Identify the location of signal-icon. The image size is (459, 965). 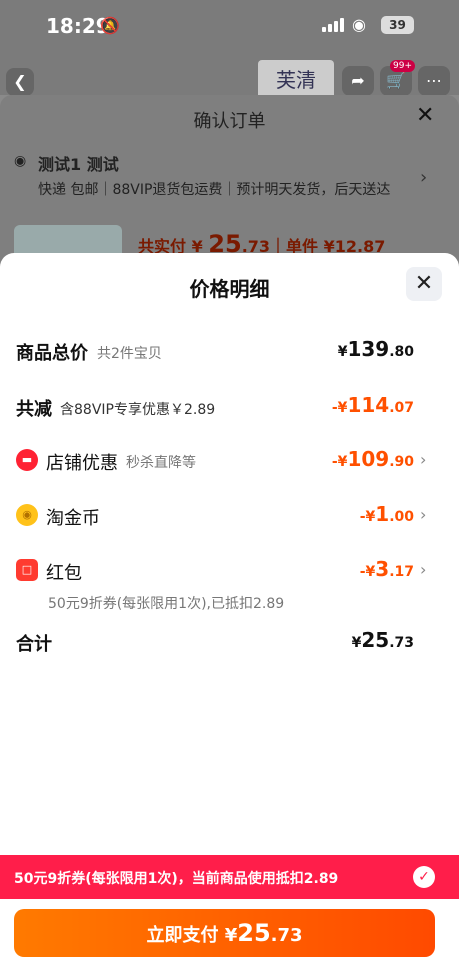
(334, 25).